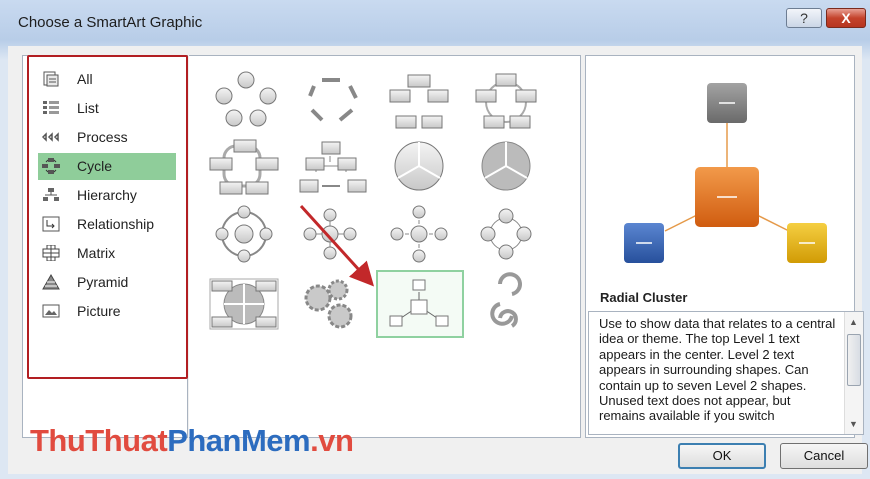 This screenshot has width=870, height=479. What do you see at coordinates (333, 167) in the screenshot?
I see `layout-segmented-cycle` at bounding box center [333, 167].